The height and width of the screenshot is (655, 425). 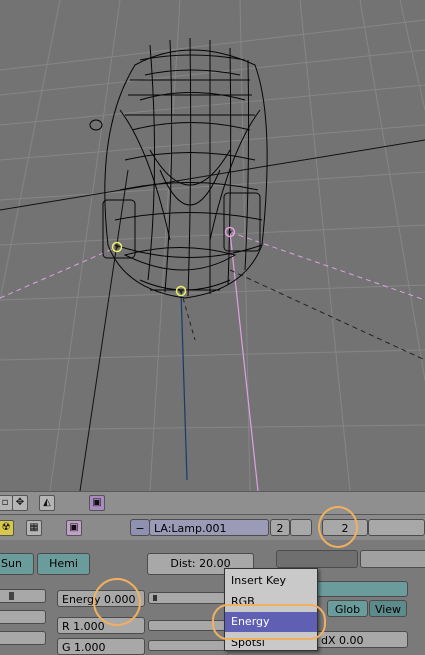 What do you see at coordinates (7, 528) in the screenshot?
I see `radiation-icon: ☢` at bounding box center [7, 528].